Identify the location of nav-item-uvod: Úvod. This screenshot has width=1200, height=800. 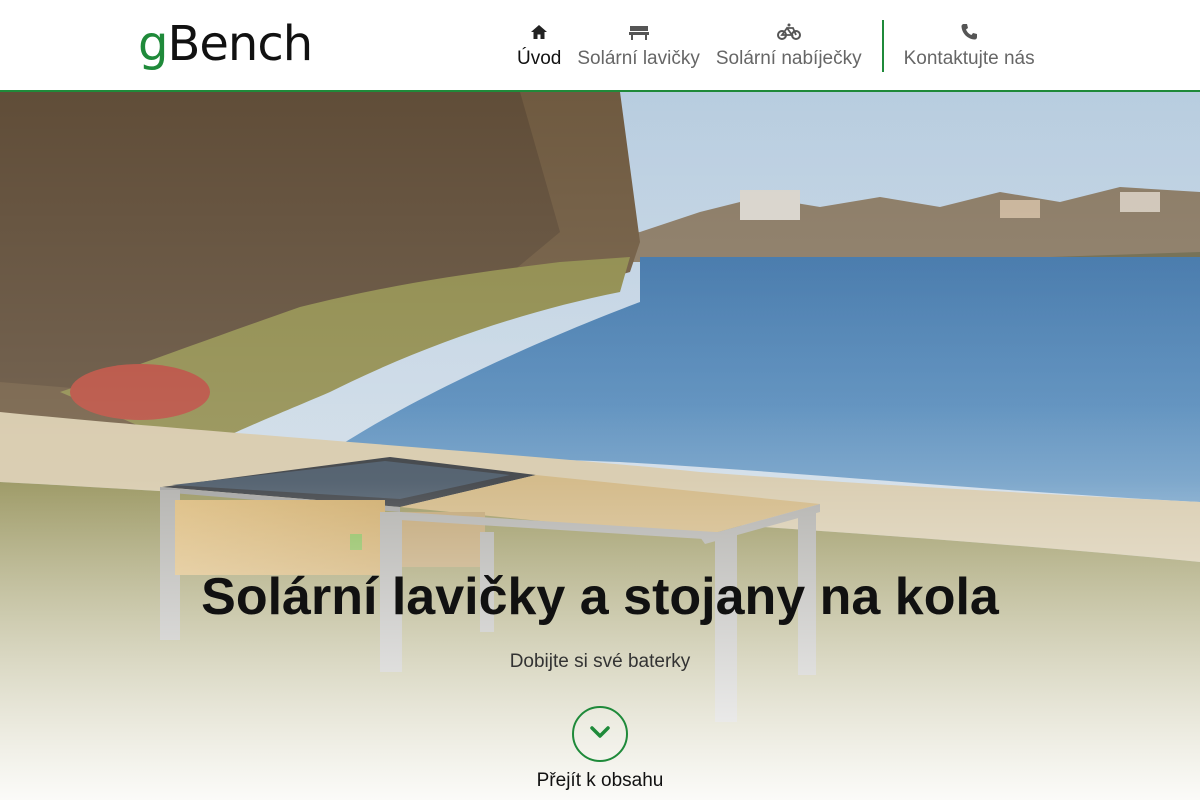
(539, 45).